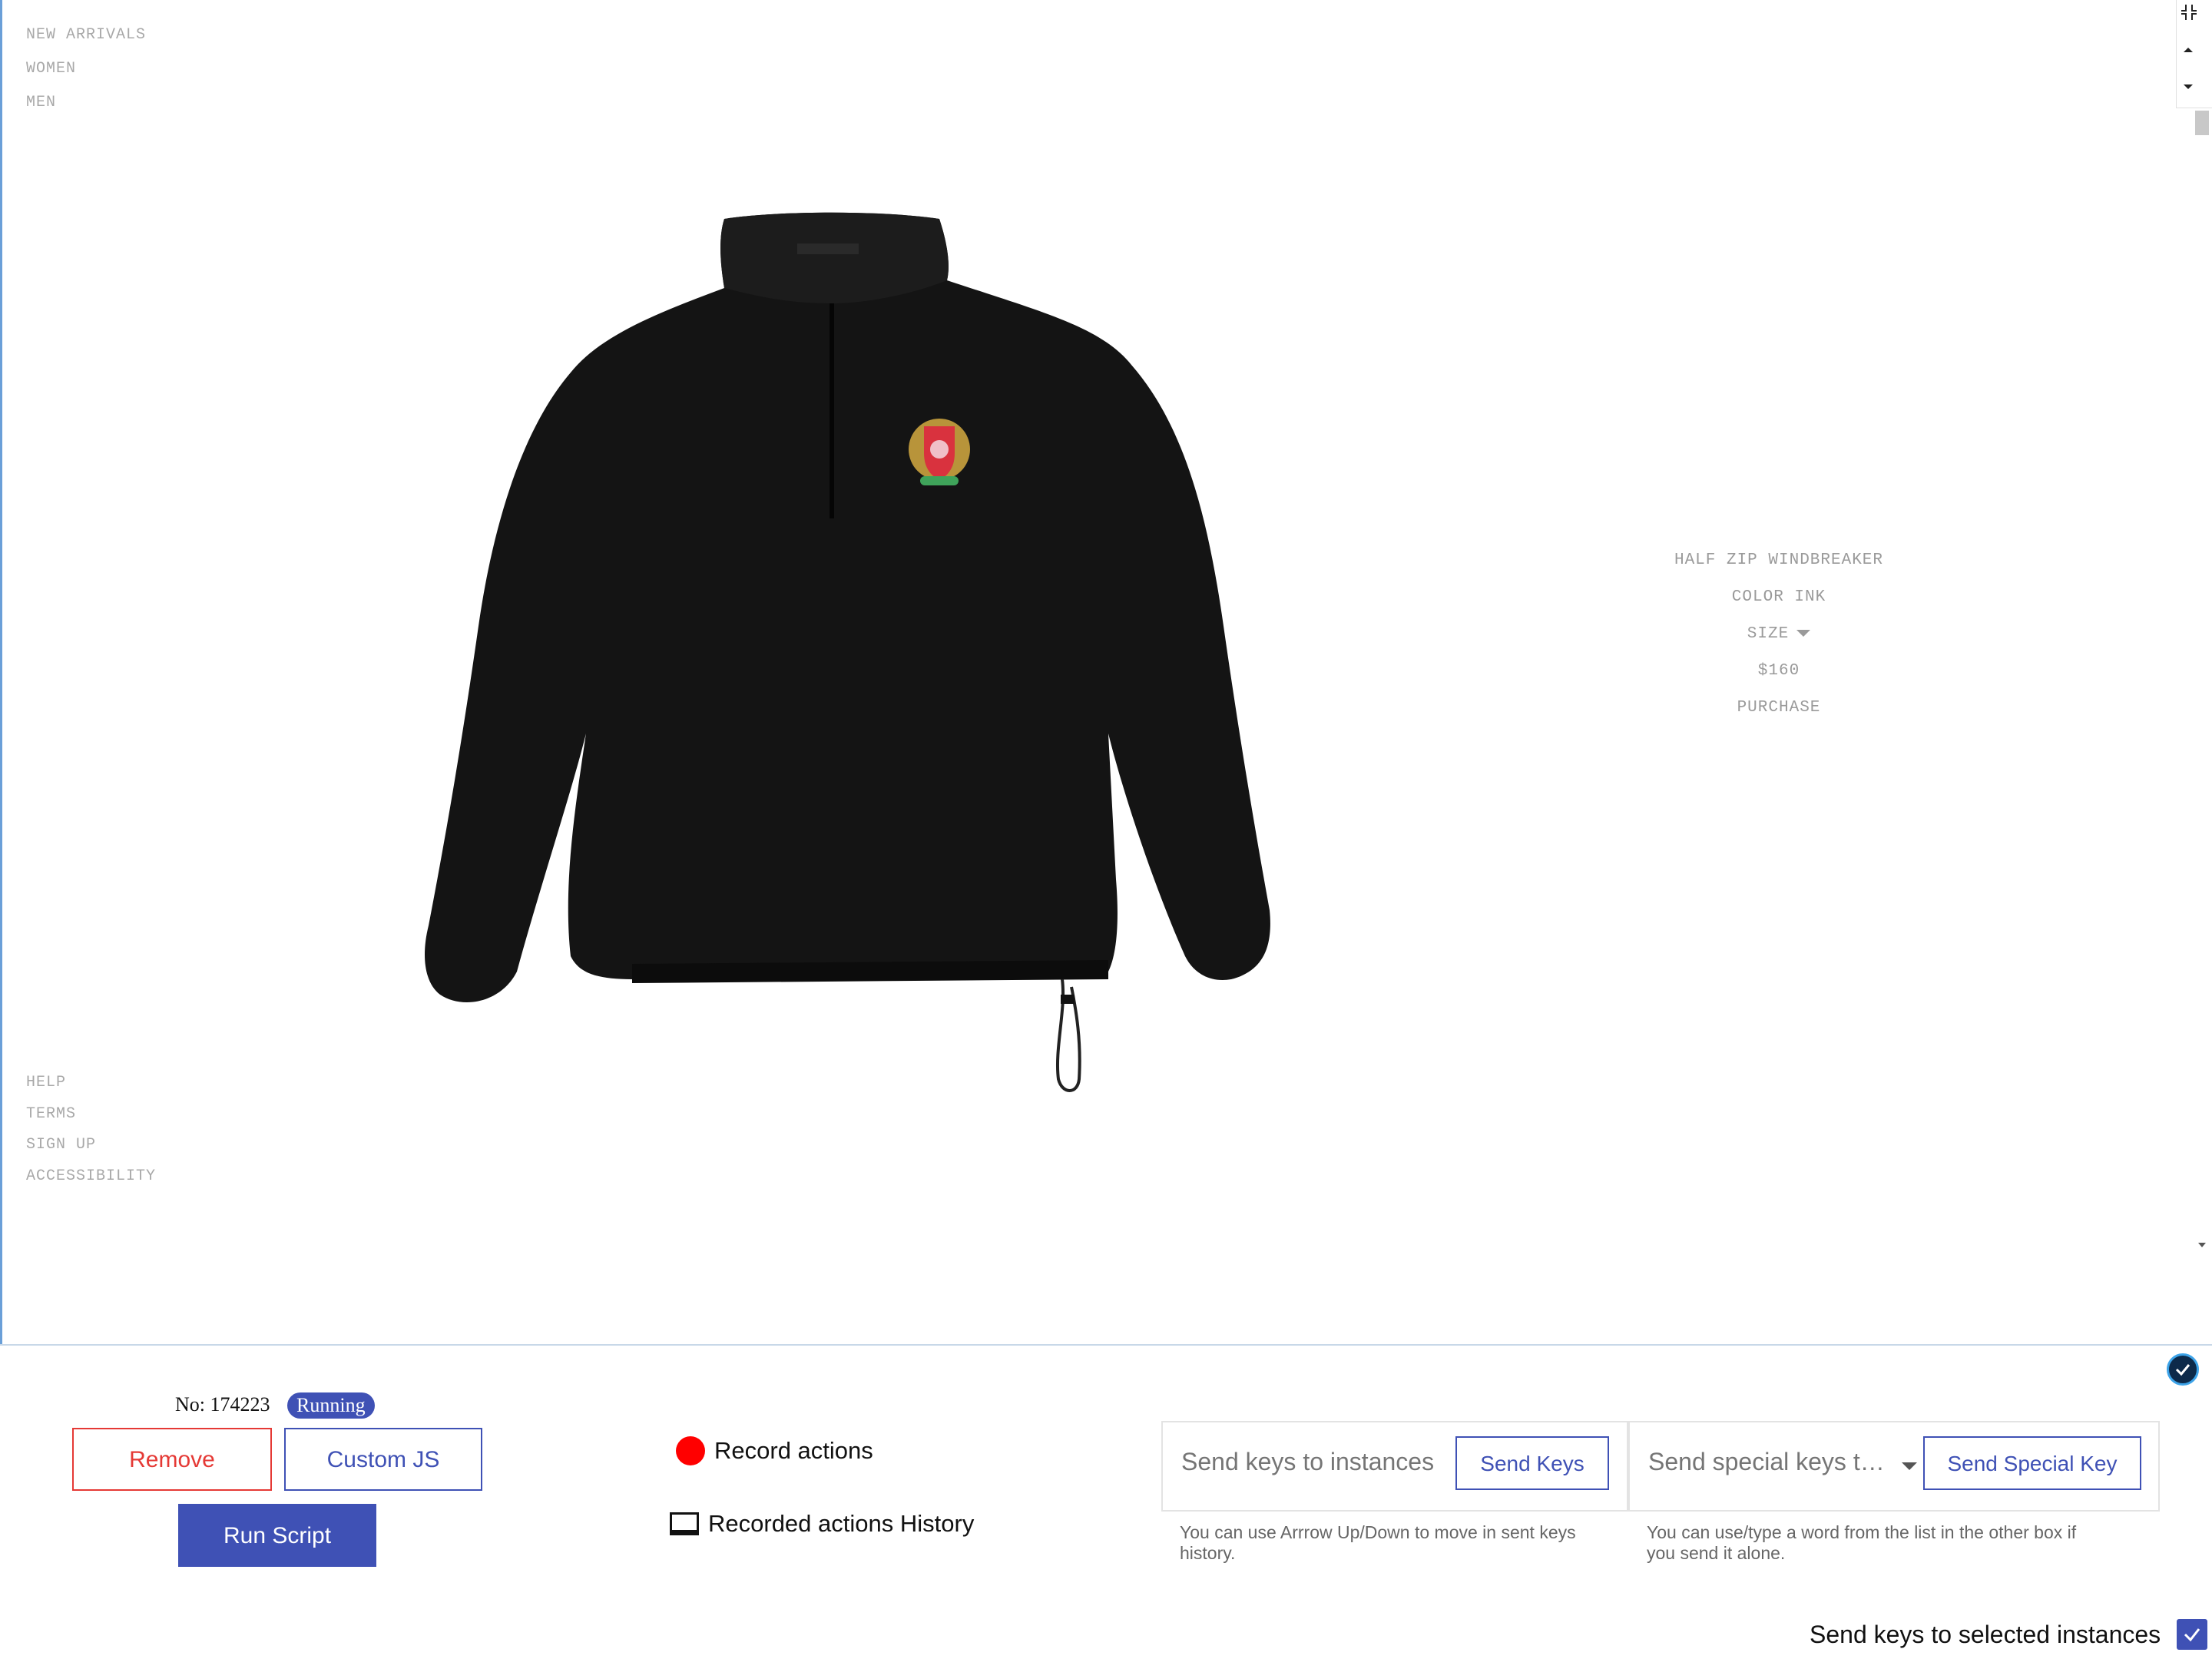 This screenshot has height=1659, width=2212. Describe the element at coordinates (1532, 1463) in the screenshot. I see `send-keys-button: Send Keys` at that location.